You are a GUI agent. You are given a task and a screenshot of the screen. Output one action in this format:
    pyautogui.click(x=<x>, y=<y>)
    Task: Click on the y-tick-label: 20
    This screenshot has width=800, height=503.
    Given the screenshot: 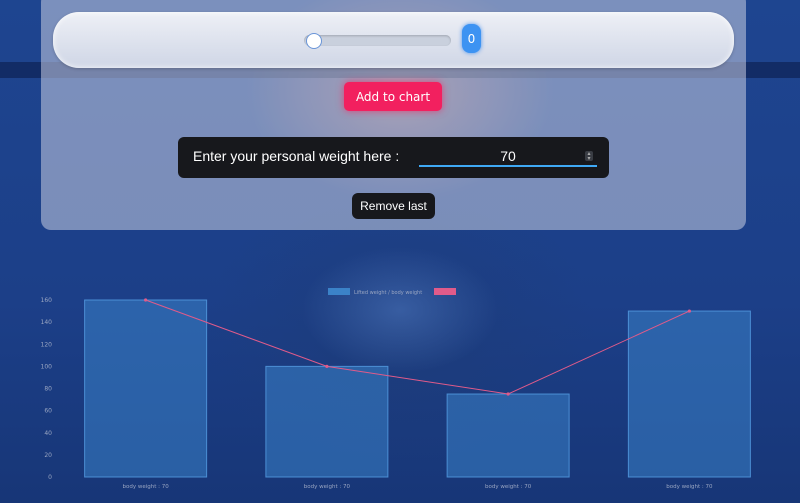 What is the action you would take?
    pyautogui.click(x=48, y=455)
    